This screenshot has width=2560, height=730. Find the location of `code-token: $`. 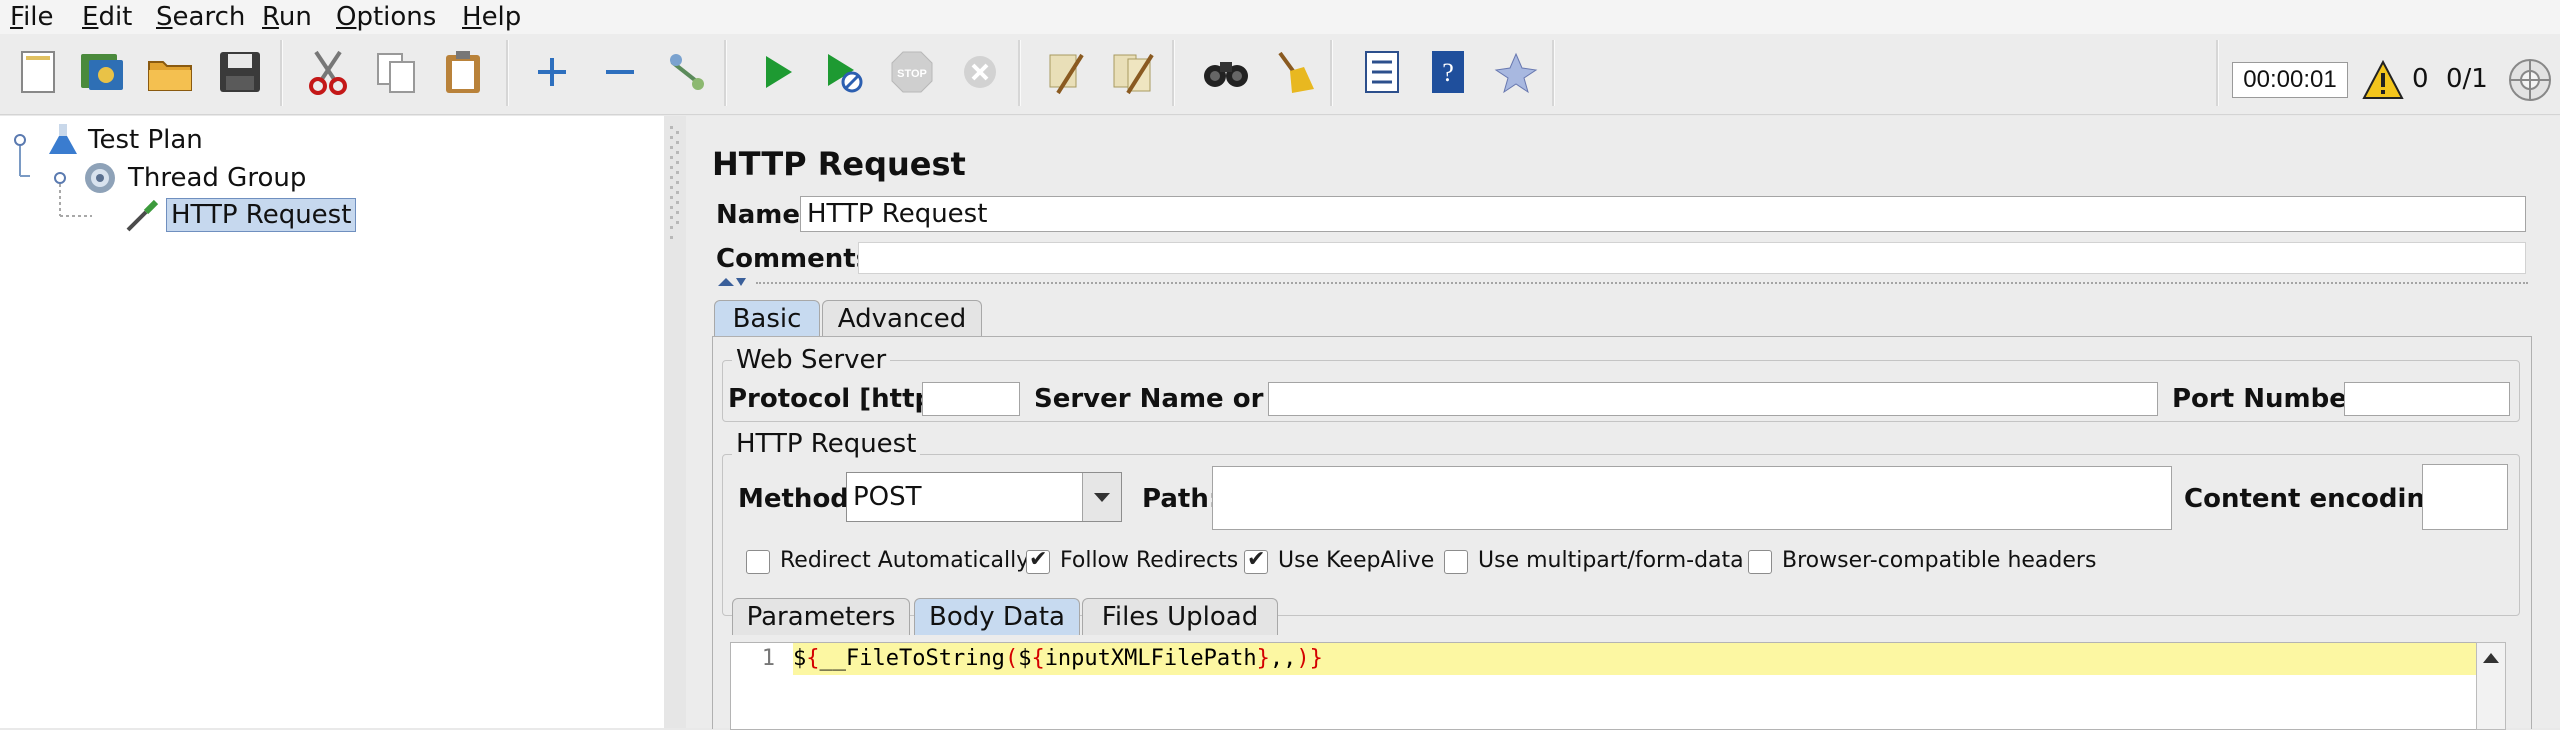

code-token: $ is located at coordinates (1025, 658).